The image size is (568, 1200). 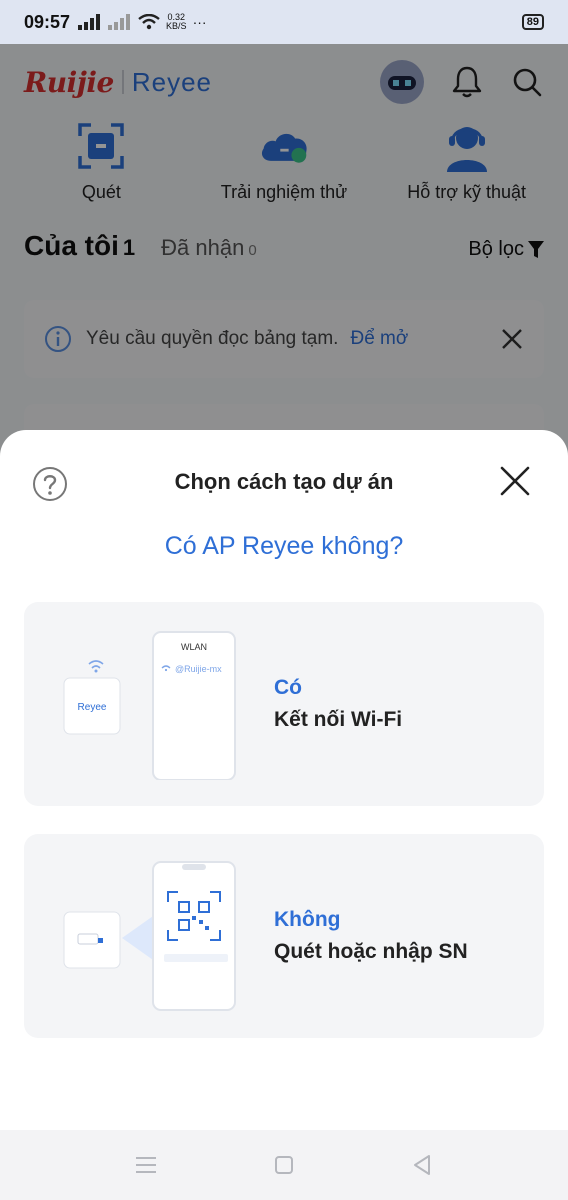 I want to click on status-icons: 0.32 KB/S ···, so click(x=142, y=22).